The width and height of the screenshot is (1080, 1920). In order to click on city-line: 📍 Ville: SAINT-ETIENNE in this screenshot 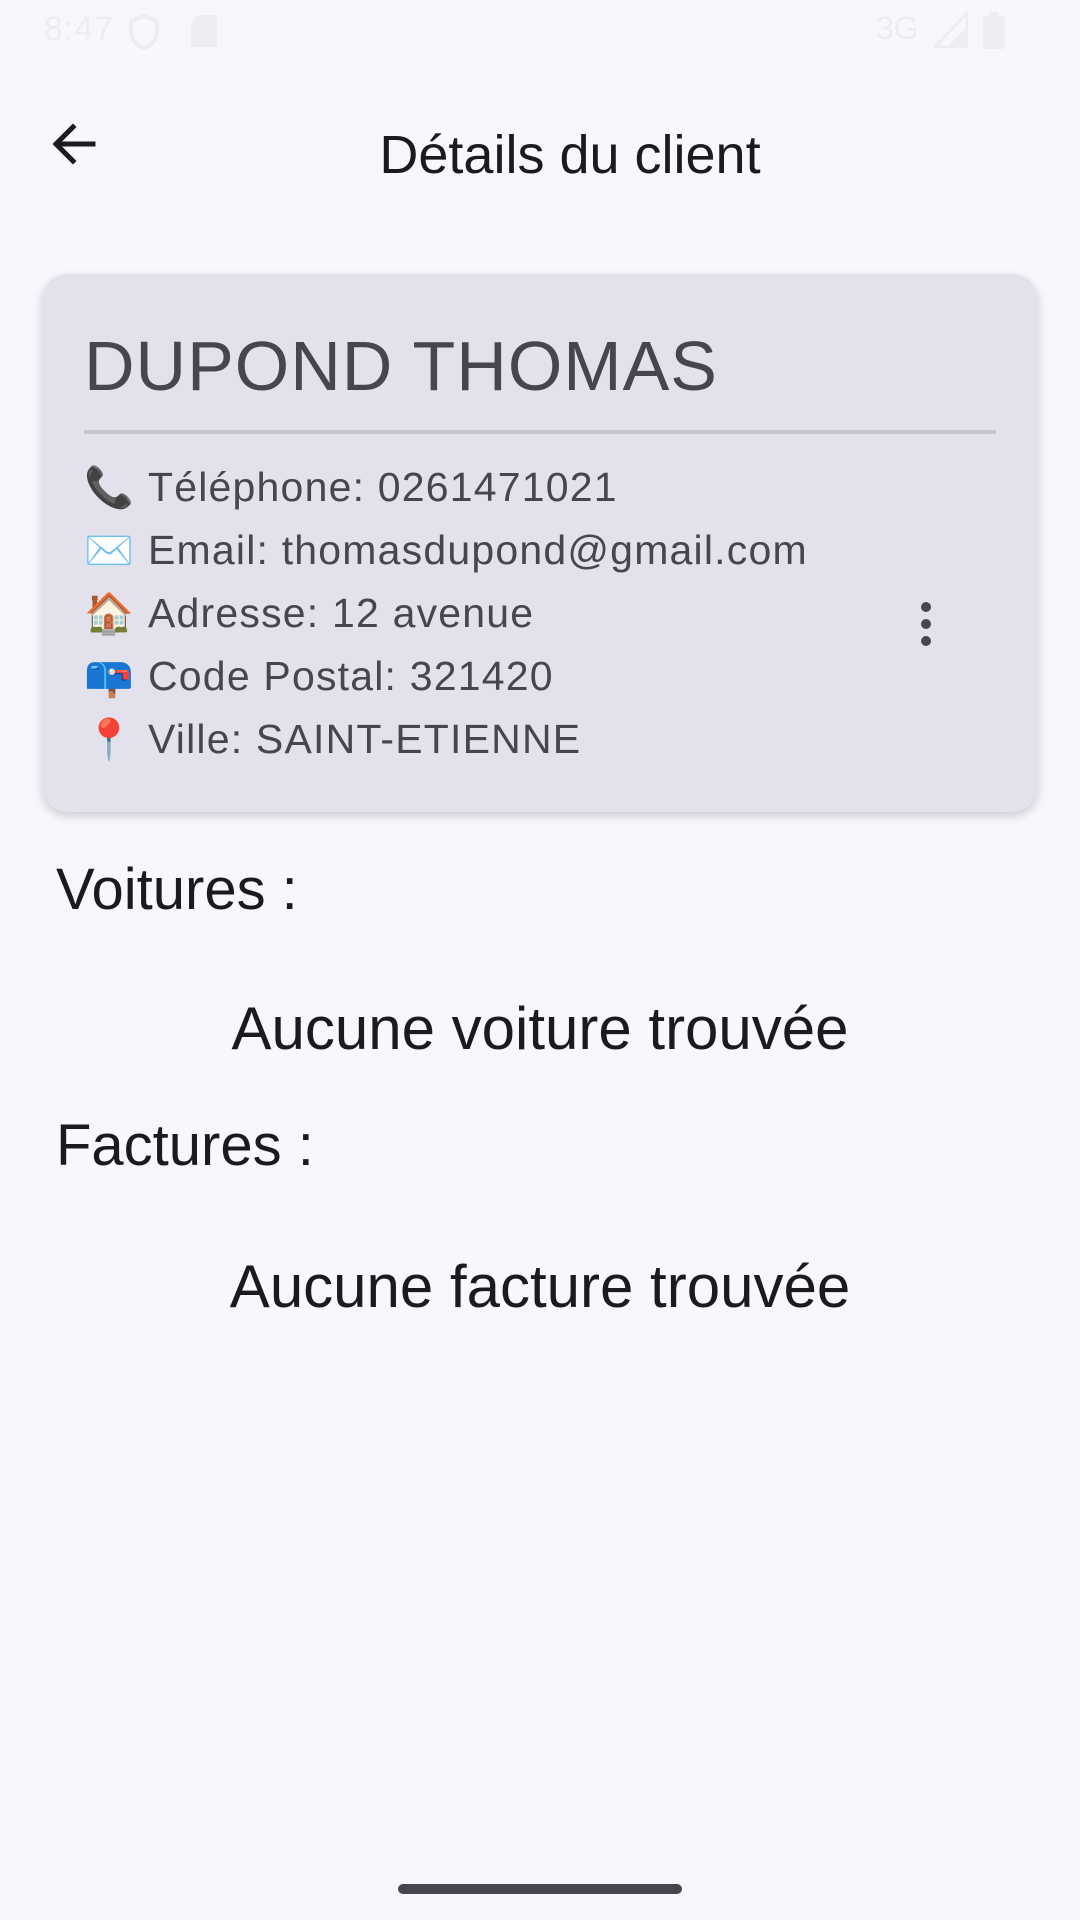, I will do `click(332, 739)`.